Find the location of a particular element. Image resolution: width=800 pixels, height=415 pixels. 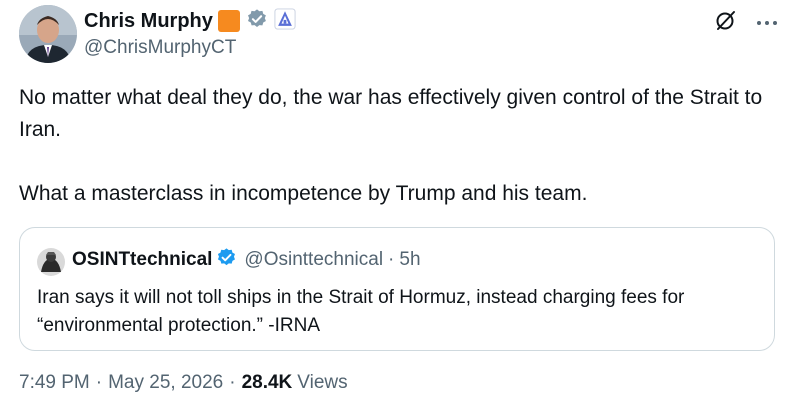

orange-square-badge-icon is located at coordinates (228, 21).